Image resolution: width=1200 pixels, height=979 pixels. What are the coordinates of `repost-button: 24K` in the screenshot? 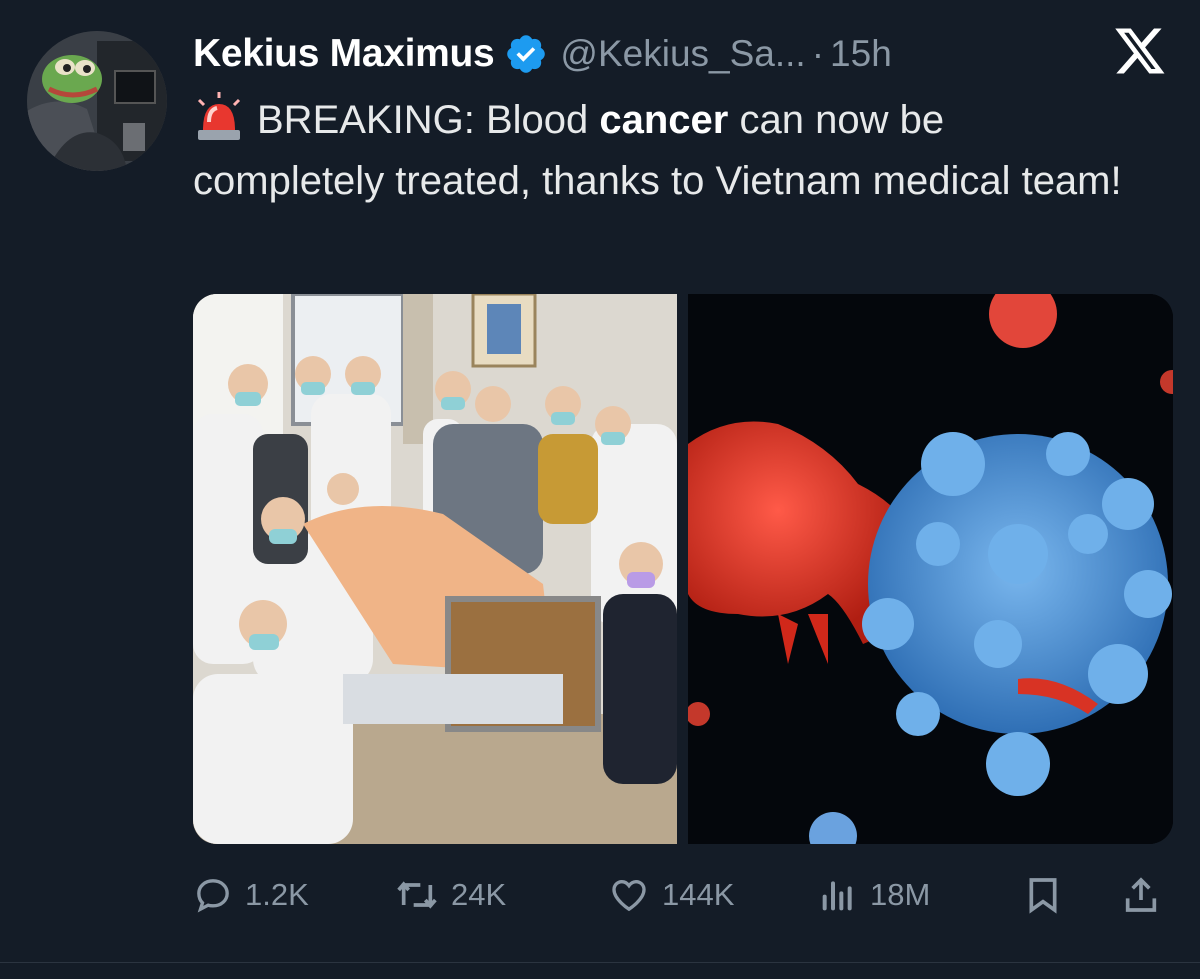 It's located at (450, 895).